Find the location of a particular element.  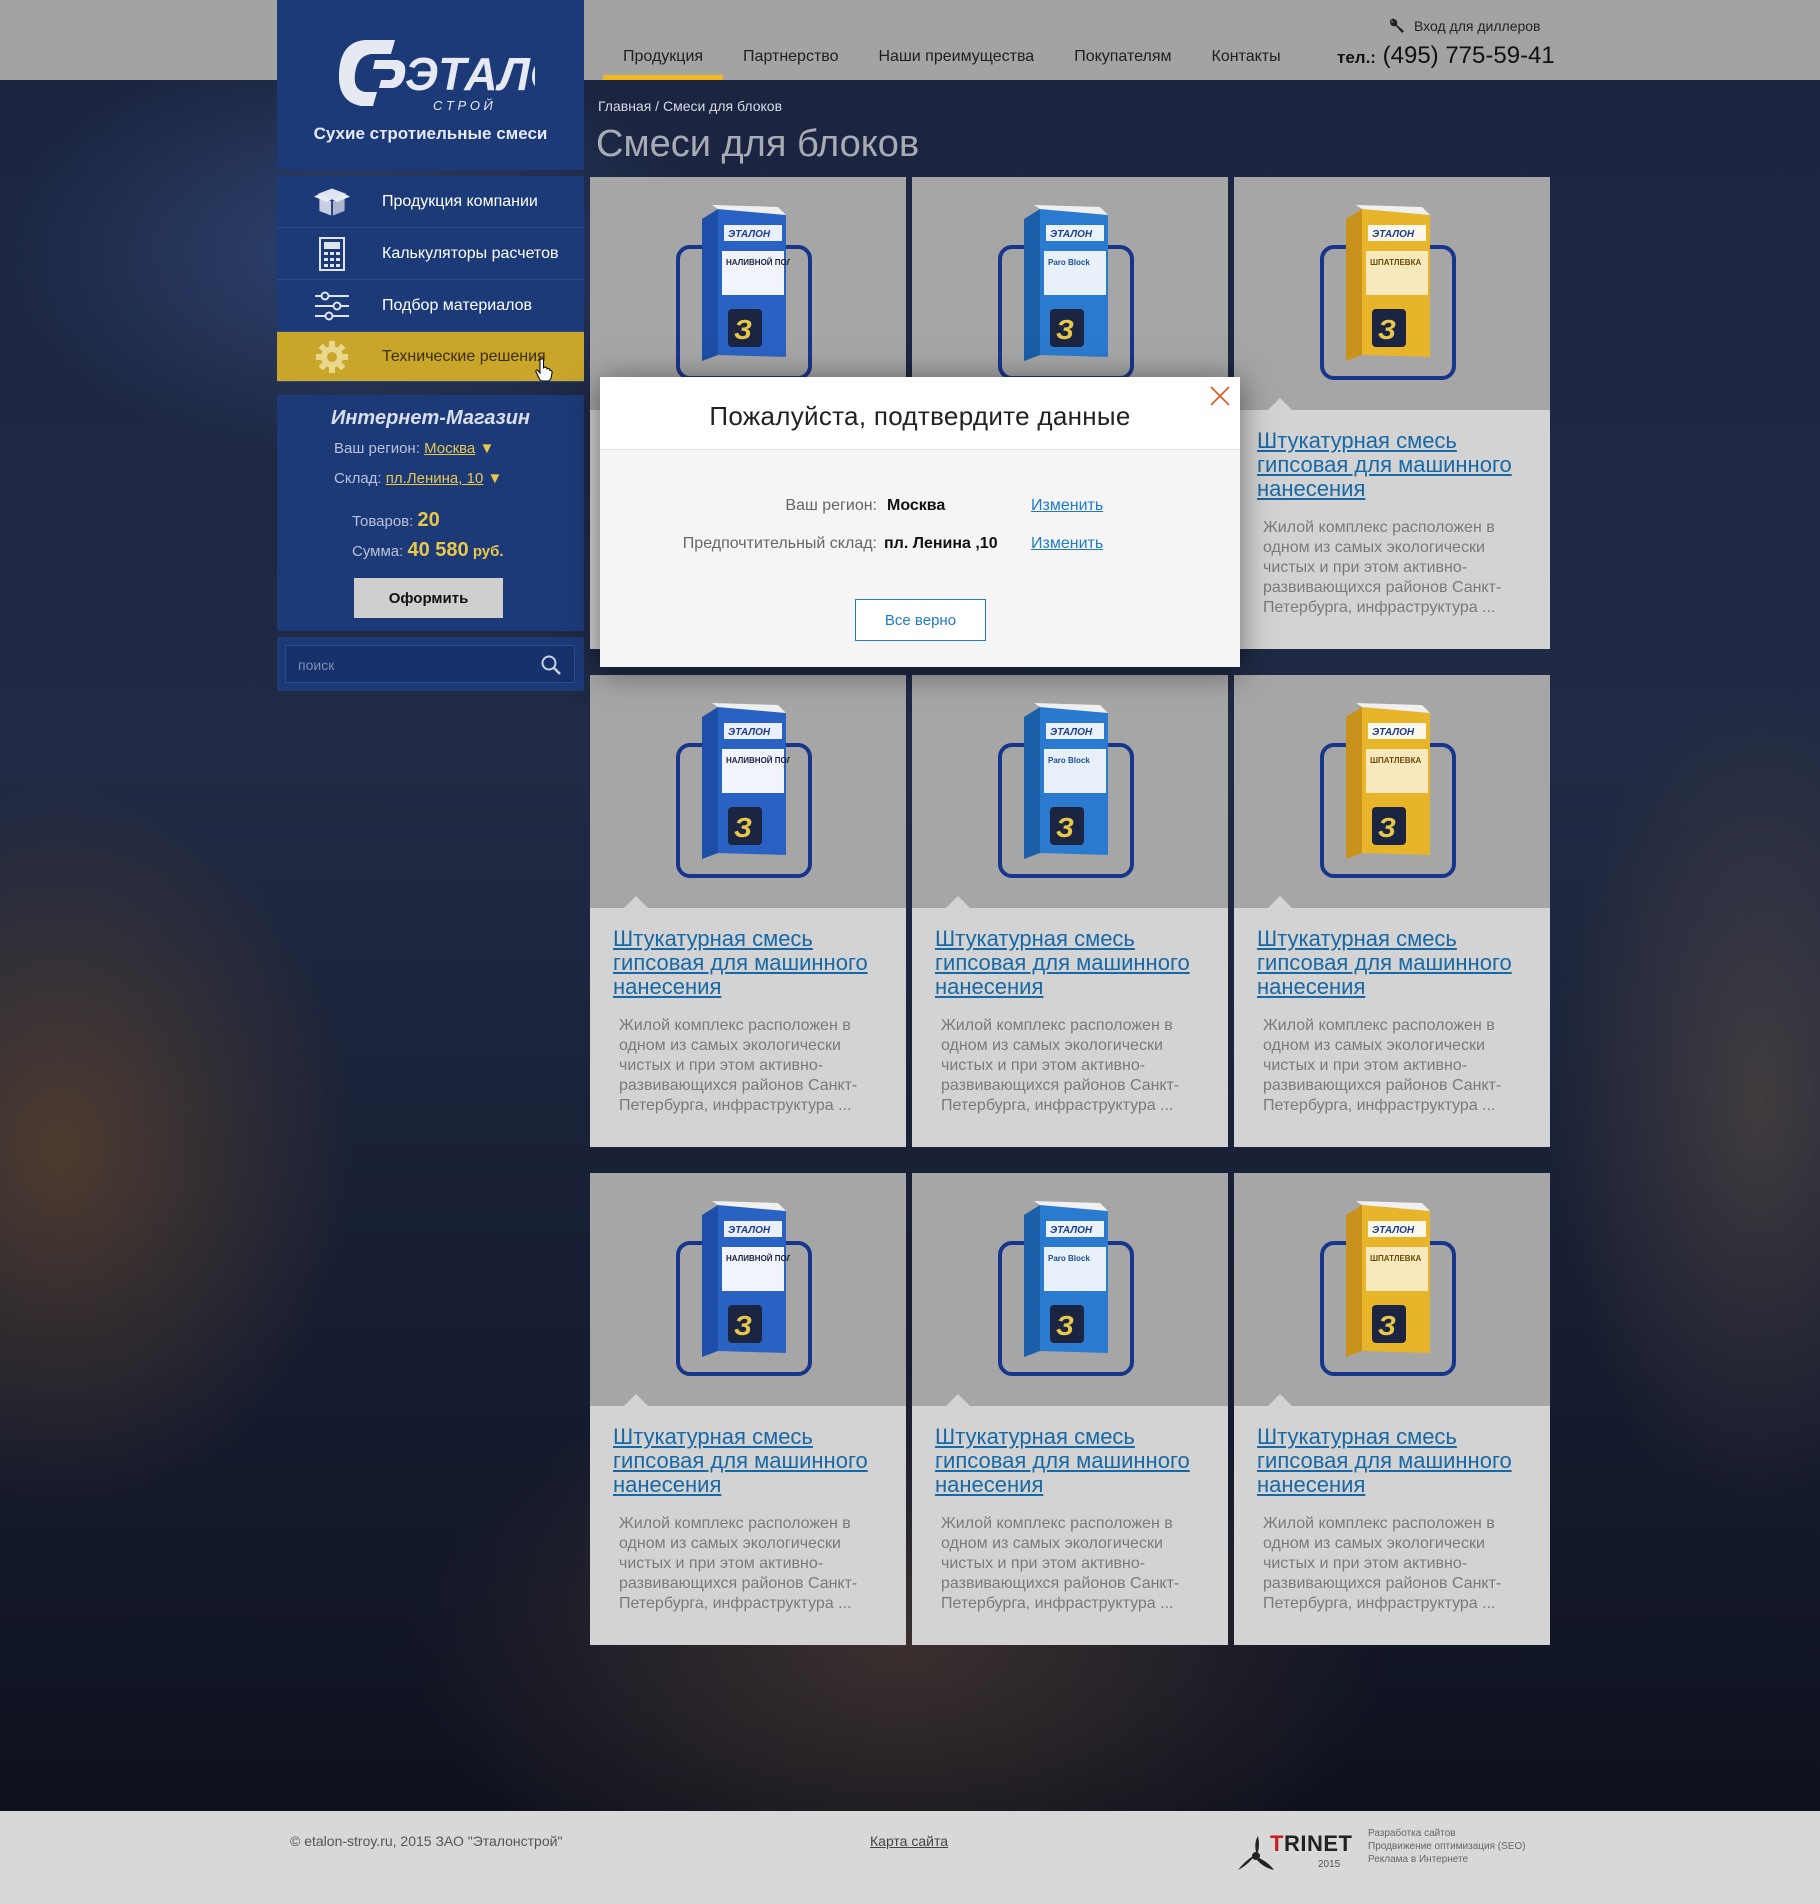

logo-icon: ЭТАЛОН С Т Р О Й is located at coordinates (436, 76).